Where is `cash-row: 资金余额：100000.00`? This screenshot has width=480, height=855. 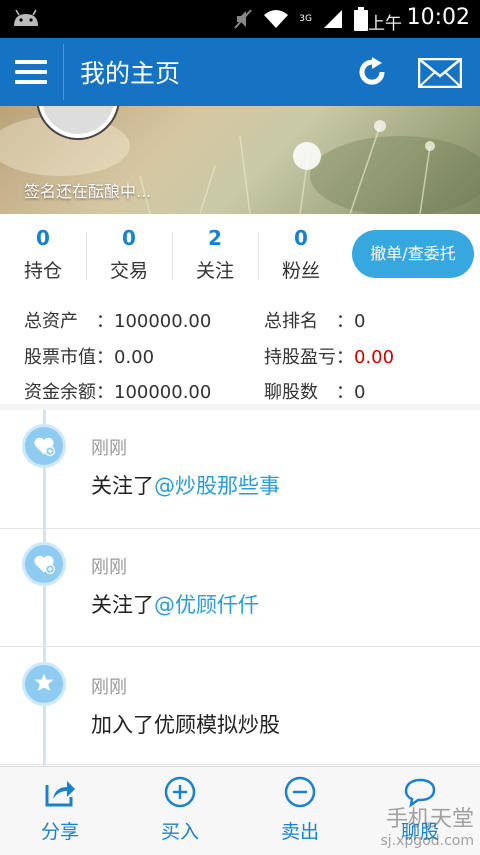 cash-row: 资金余额：100000.00 is located at coordinates (117, 391).